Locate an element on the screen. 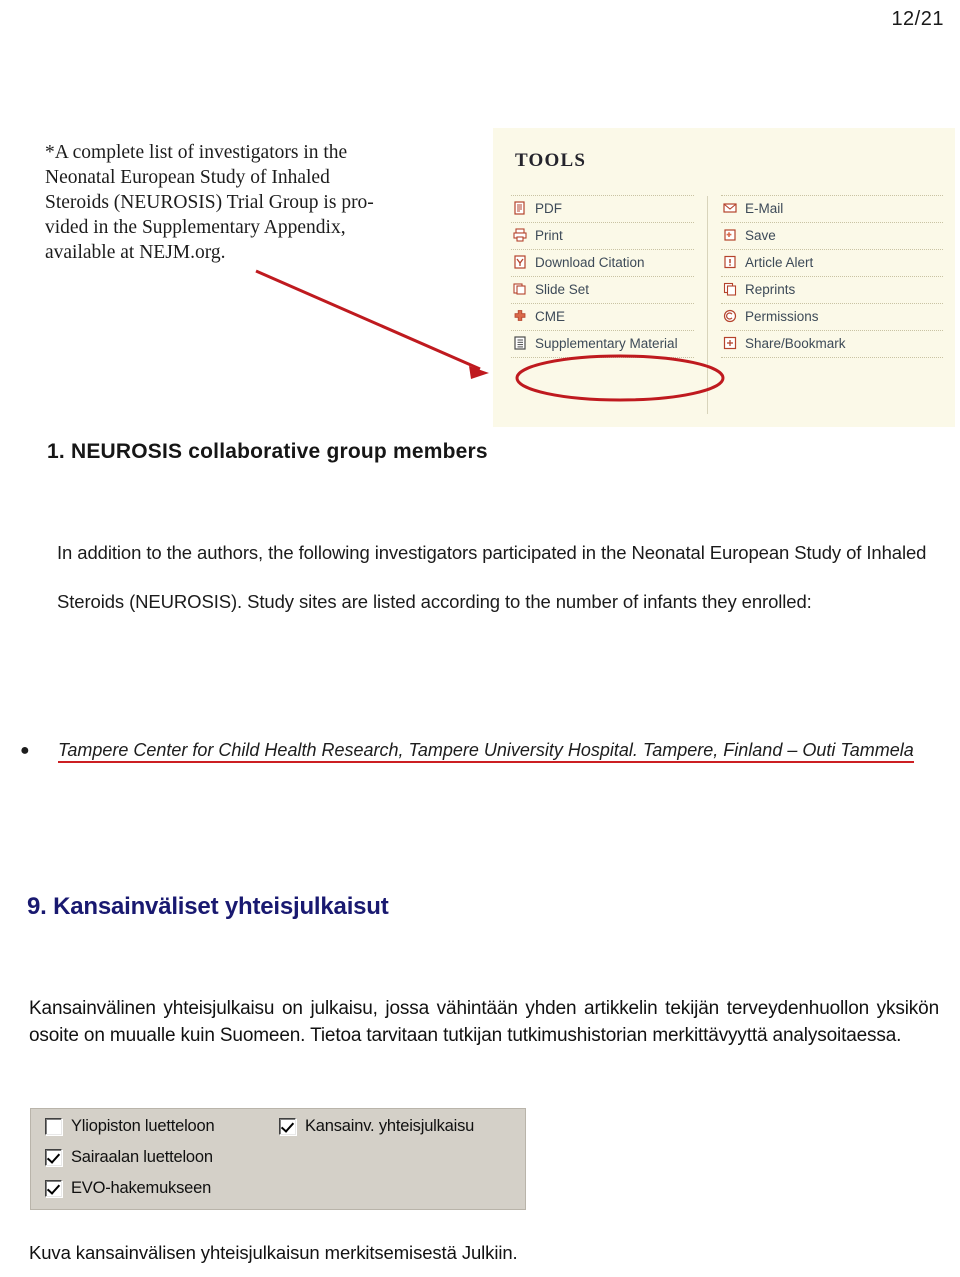 The width and height of the screenshot is (960, 1277). tool-label: PDF is located at coordinates (548, 208).